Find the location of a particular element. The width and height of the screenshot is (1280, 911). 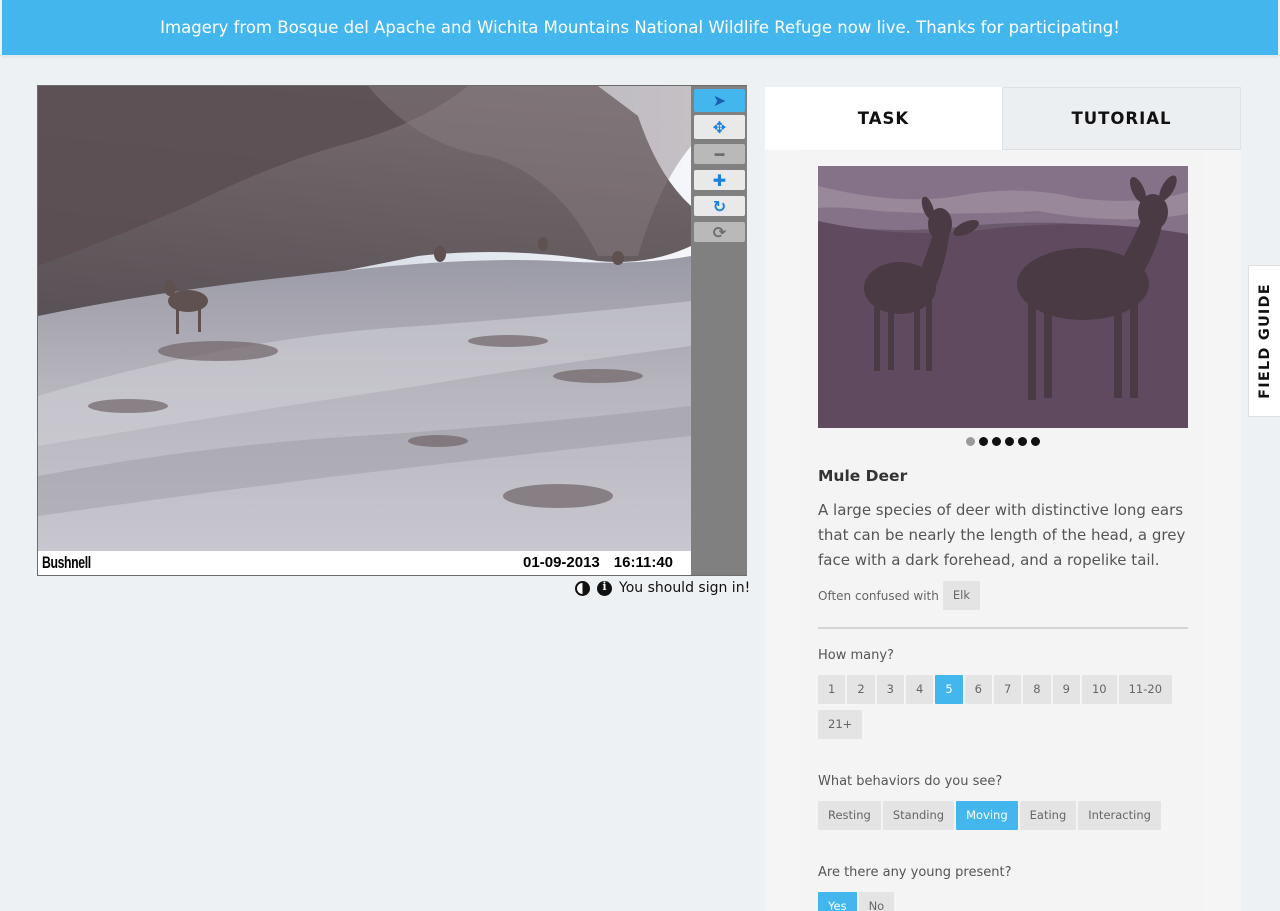

image-timestamp: 01-09-2013 16:11:40 is located at coordinates (598, 562).